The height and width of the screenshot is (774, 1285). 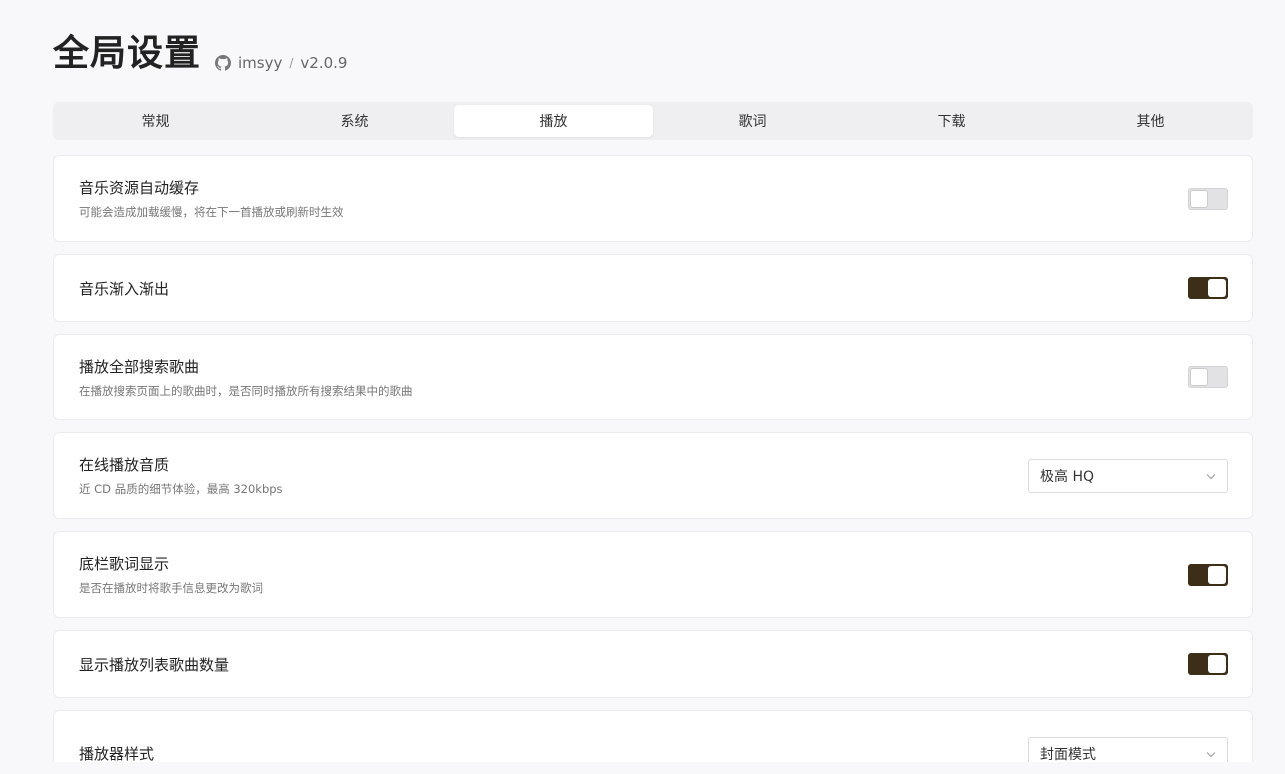 What do you see at coordinates (1128, 475) in the screenshot?
I see `quality-select: 极高 HQ` at bounding box center [1128, 475].